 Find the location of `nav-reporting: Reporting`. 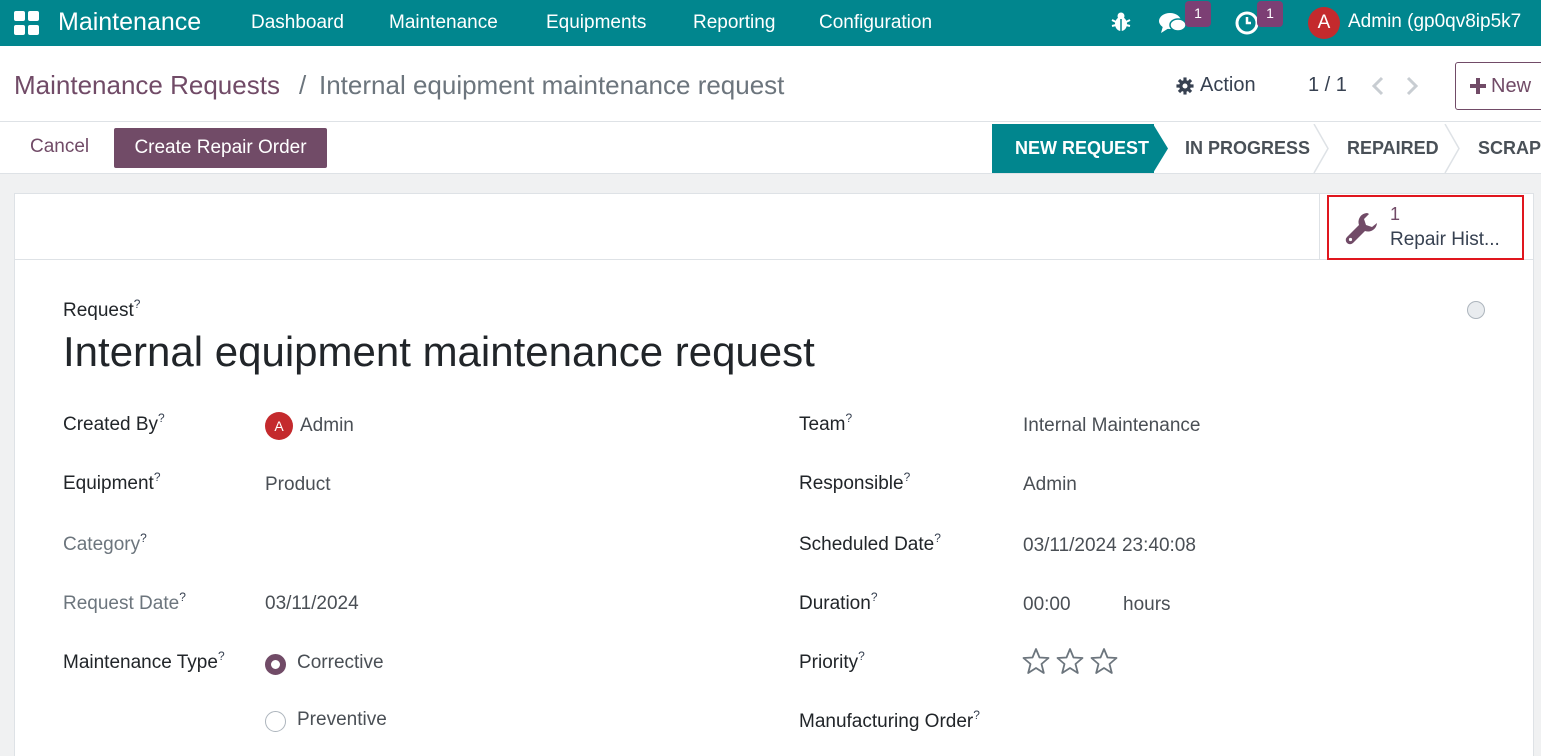

nav-reporting: Reporting is located at coordinates (734, 23).